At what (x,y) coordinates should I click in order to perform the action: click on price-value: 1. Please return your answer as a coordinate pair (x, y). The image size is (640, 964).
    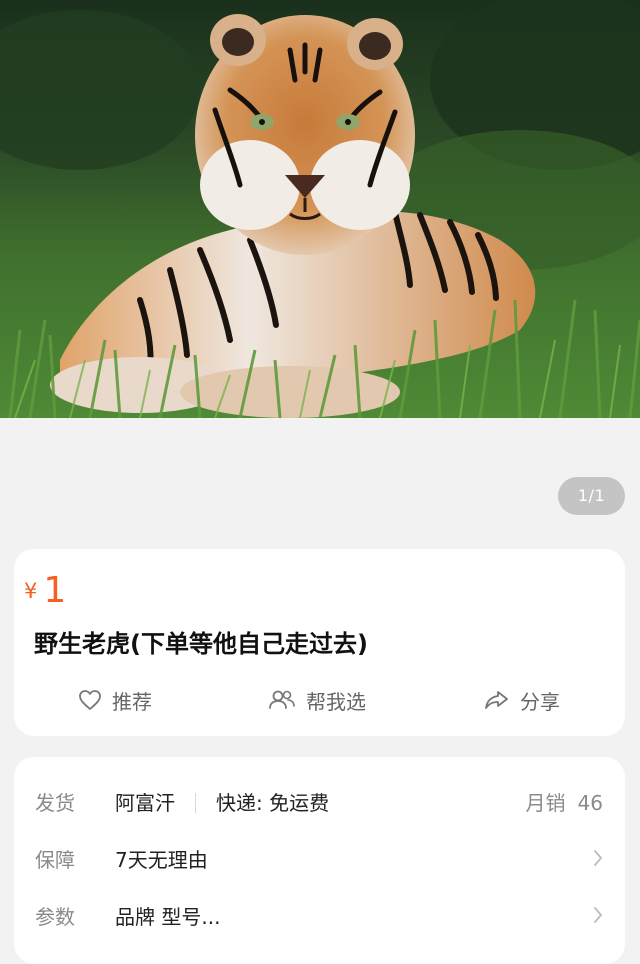
    Looking at the image, I should click on (55, 590).